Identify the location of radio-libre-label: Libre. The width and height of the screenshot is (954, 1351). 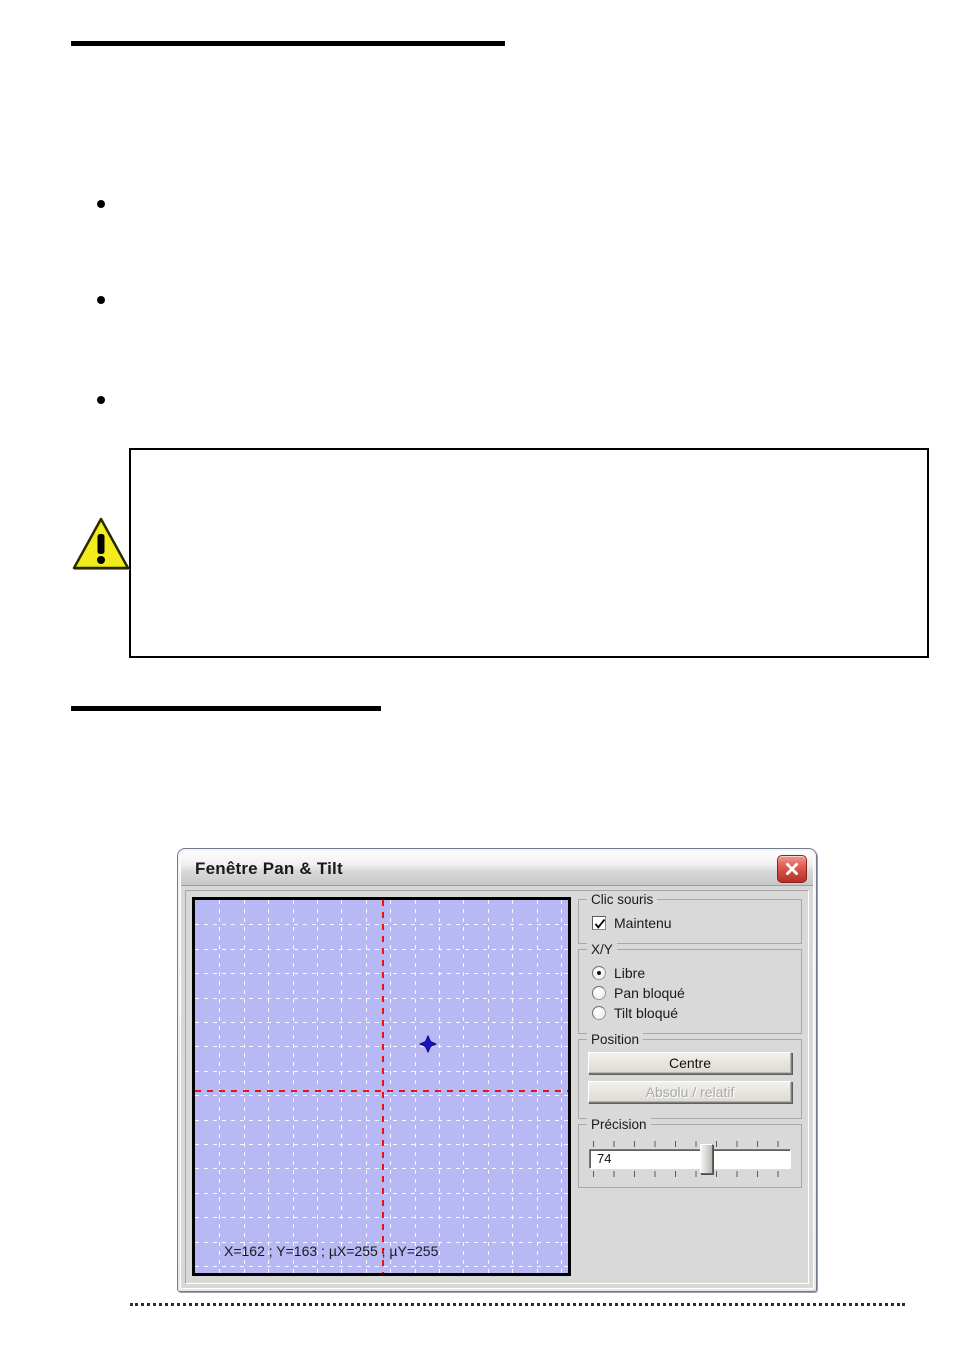
(630, 973).